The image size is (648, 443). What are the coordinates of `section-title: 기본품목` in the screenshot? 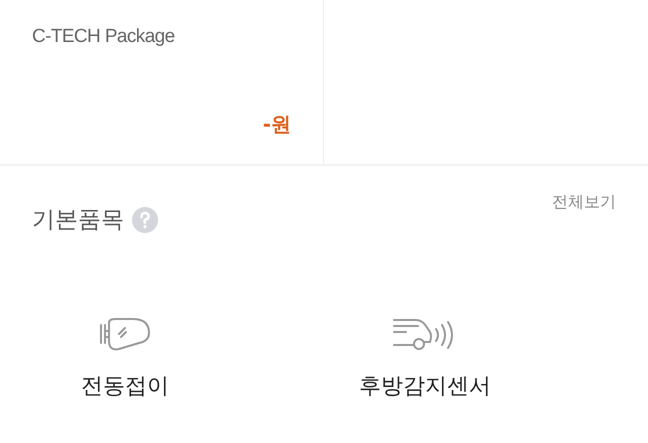 It's located at (78, 220).